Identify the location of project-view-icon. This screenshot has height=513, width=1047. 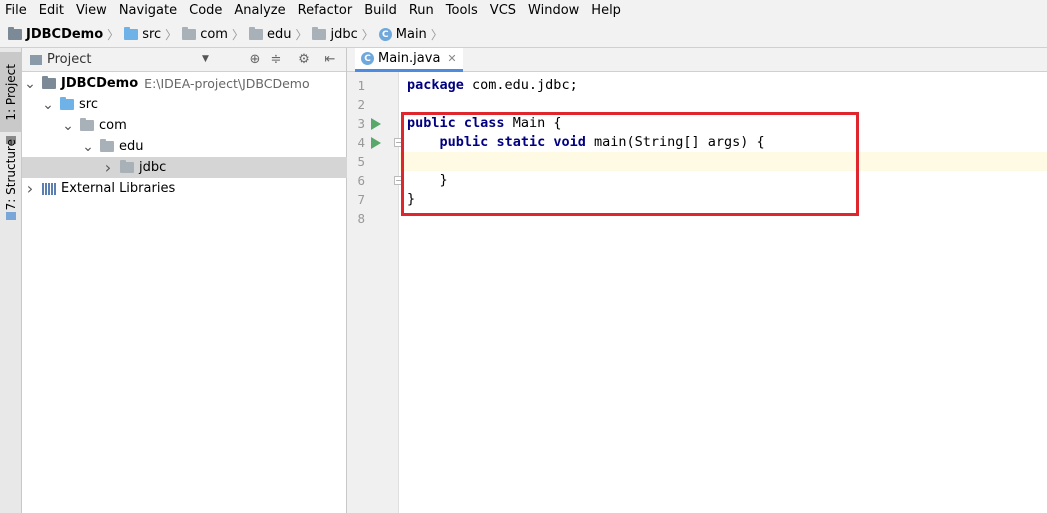
(36, 59).